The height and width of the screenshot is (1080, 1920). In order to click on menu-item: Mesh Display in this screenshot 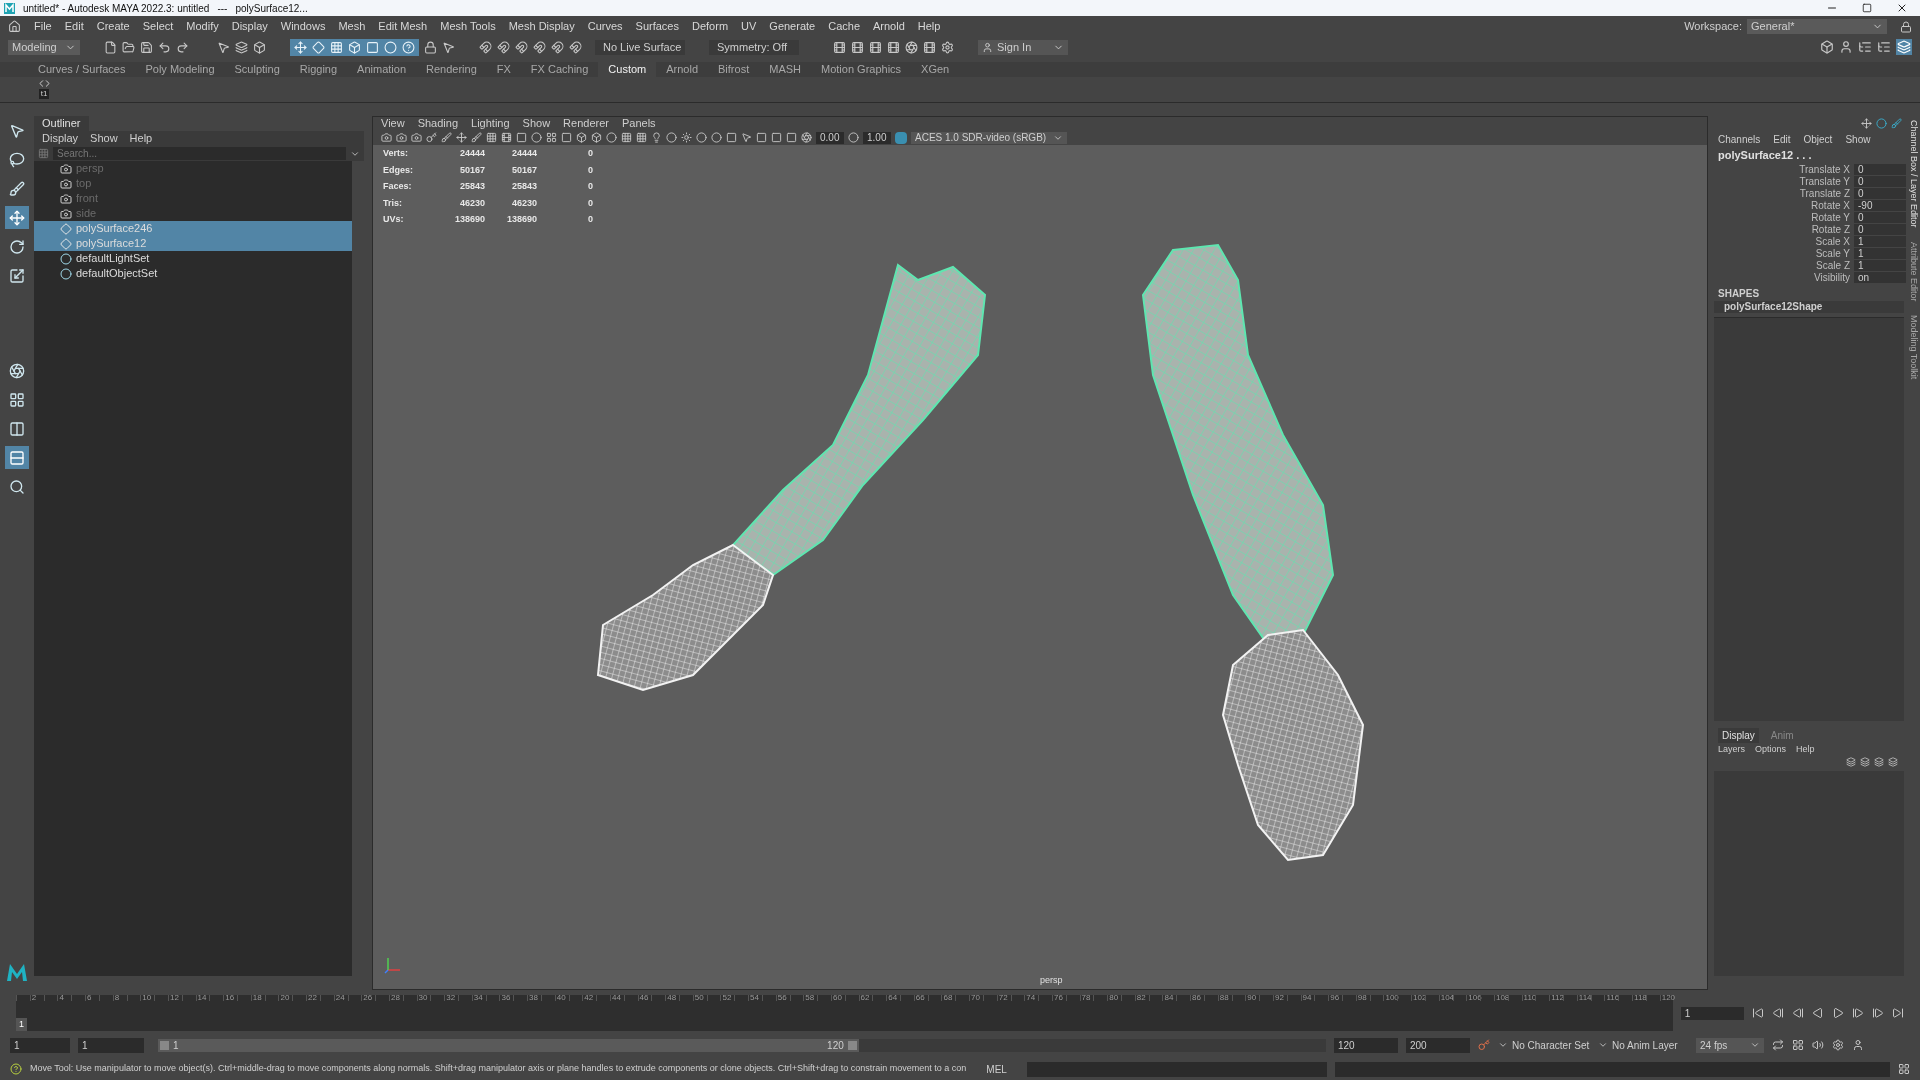, I will do `click(541, 26)`.